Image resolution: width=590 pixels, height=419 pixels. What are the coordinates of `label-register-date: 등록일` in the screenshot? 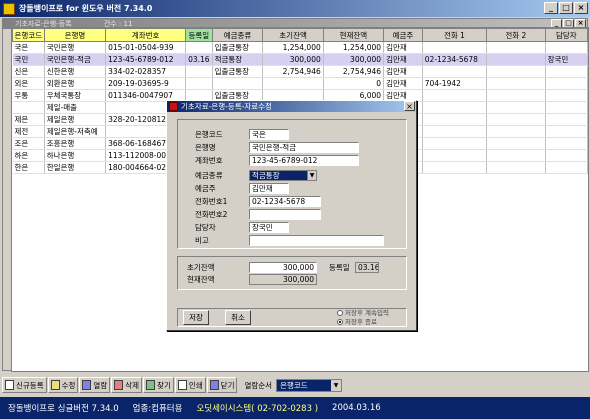 It's located at (339, 267).